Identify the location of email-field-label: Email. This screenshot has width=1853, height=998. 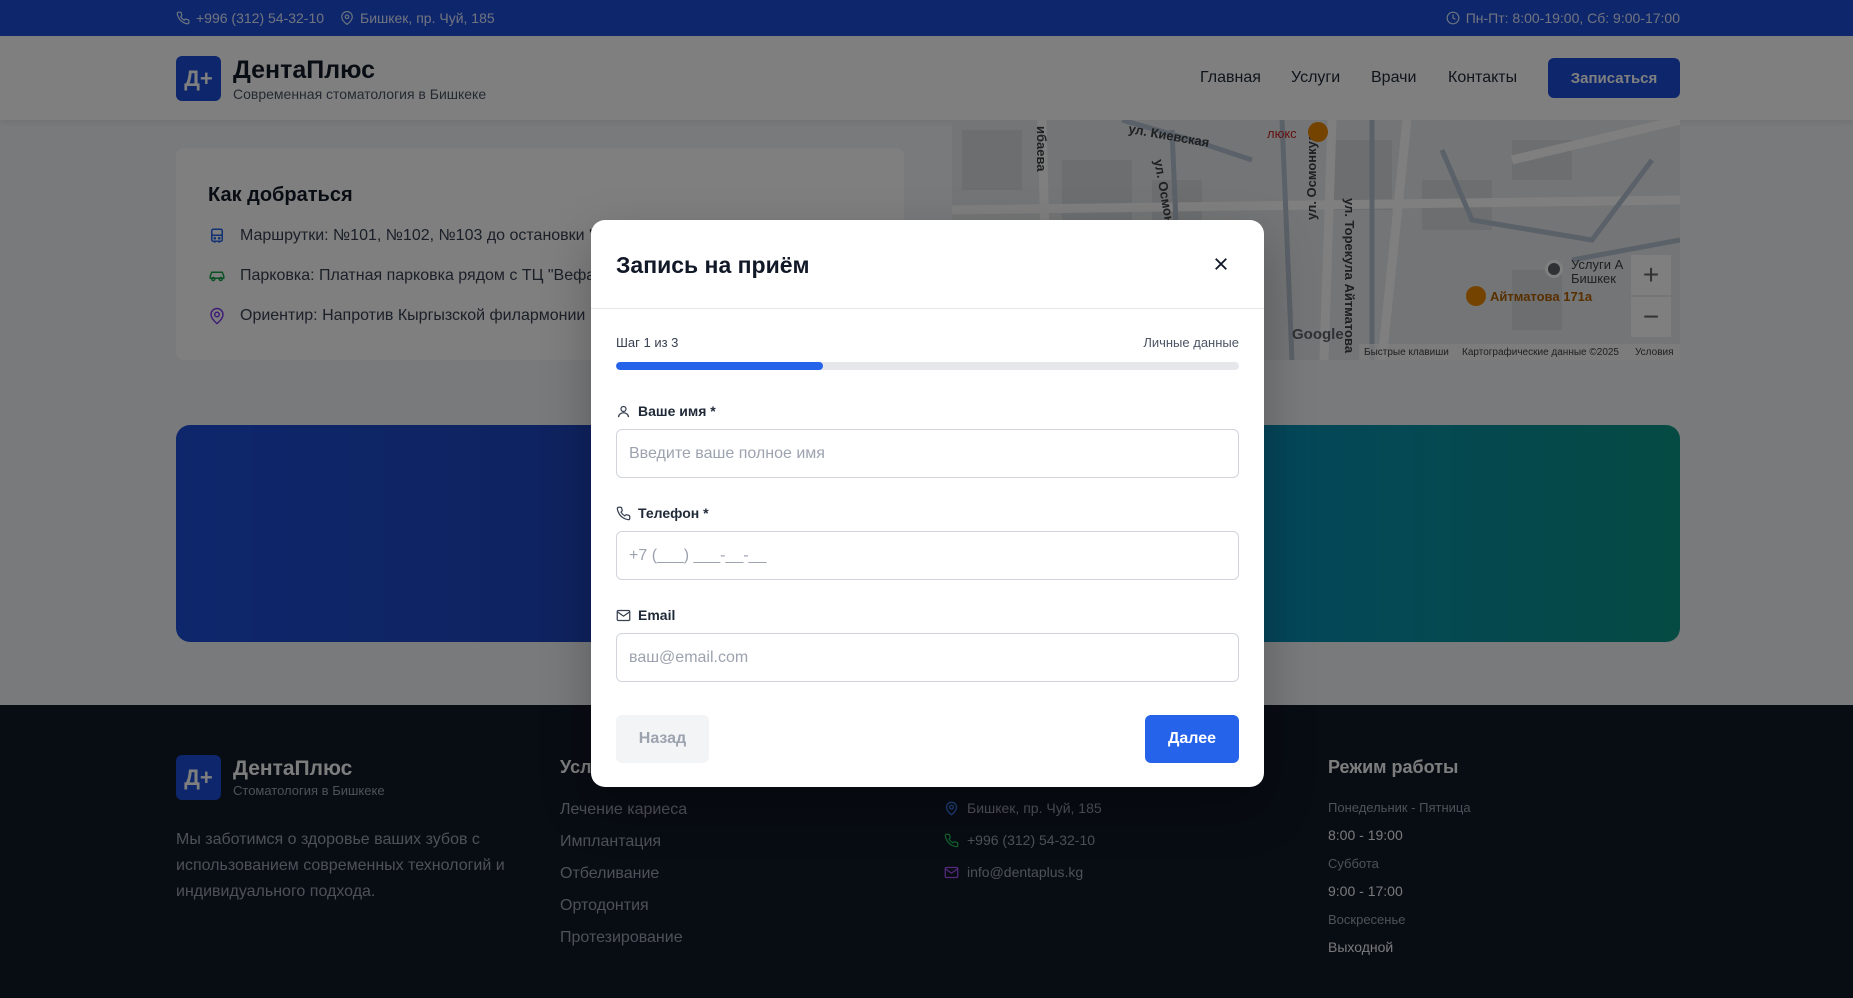
(645, 615).